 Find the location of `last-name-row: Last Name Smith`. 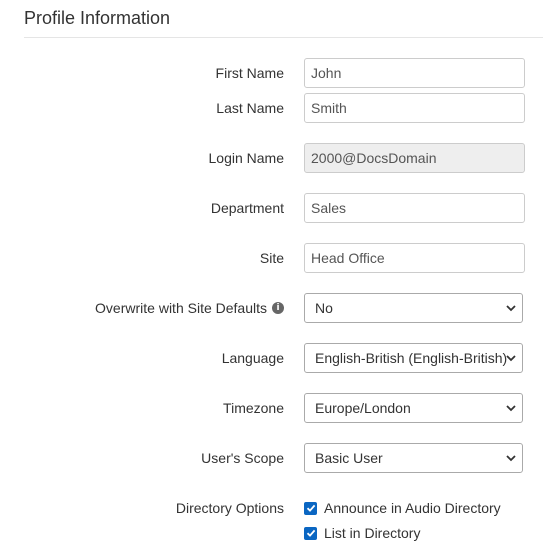

last-name-row: Last Name Smith is located at coordinates (271, 108).